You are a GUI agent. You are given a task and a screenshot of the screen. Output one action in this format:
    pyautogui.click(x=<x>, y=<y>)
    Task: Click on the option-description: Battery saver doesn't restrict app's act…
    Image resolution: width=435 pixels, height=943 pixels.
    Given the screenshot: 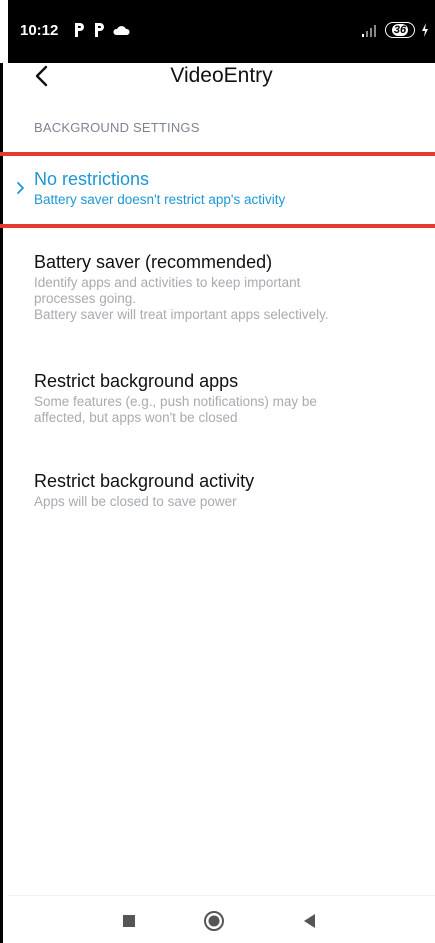 What is the action you would take?
    pyautogui.click(x=160, y=199)
    